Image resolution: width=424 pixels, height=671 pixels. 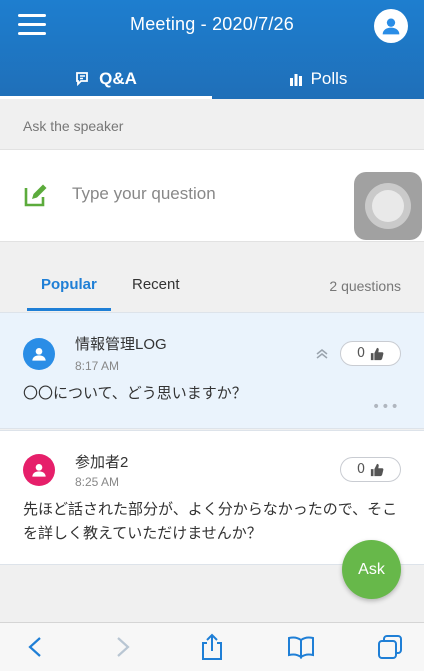 What do you see at coordinates (386, 407) in the screenshot?
I see `more-options-icon: •••` at bounding box center [386, 407].